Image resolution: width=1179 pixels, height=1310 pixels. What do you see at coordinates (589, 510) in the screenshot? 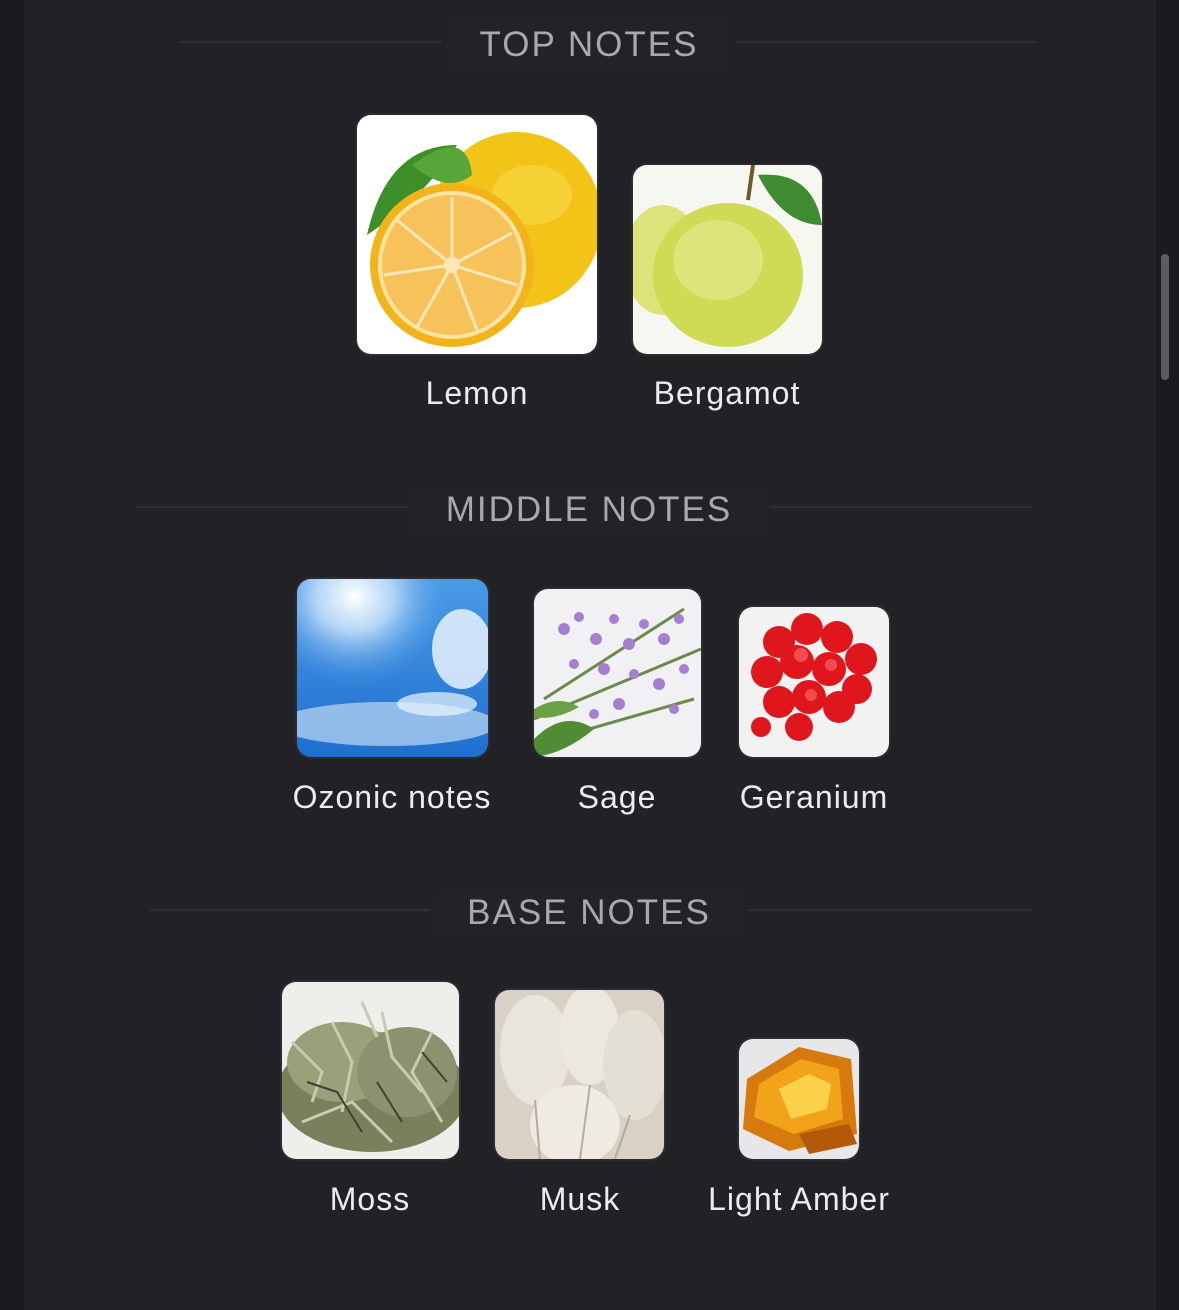
I see `section-title-middle-notes: MIDDLE NOTES` at bounding box center [589, 510].